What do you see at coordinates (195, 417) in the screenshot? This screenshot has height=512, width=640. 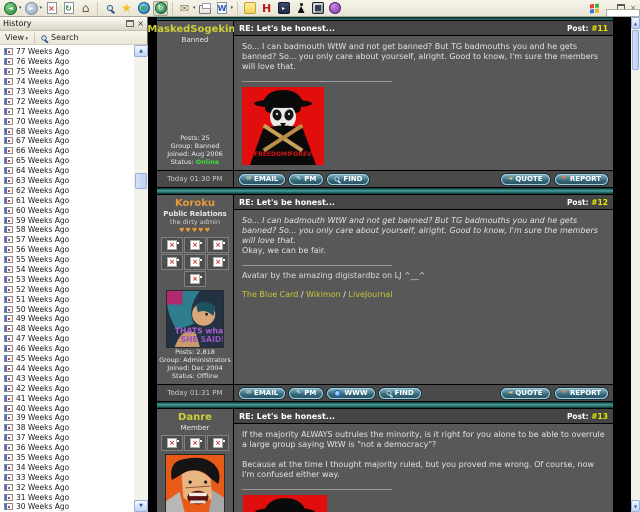 I see `username-link: Danre` at bounding box center [195, 417].